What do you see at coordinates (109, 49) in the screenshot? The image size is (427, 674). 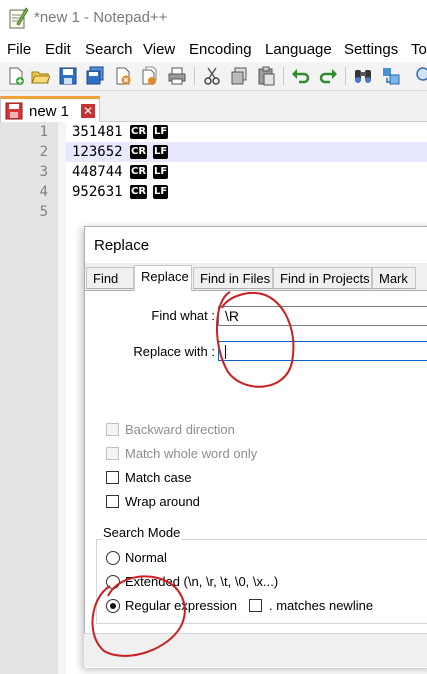 I see `menu-search: Search` at bounding box center [109, 49].